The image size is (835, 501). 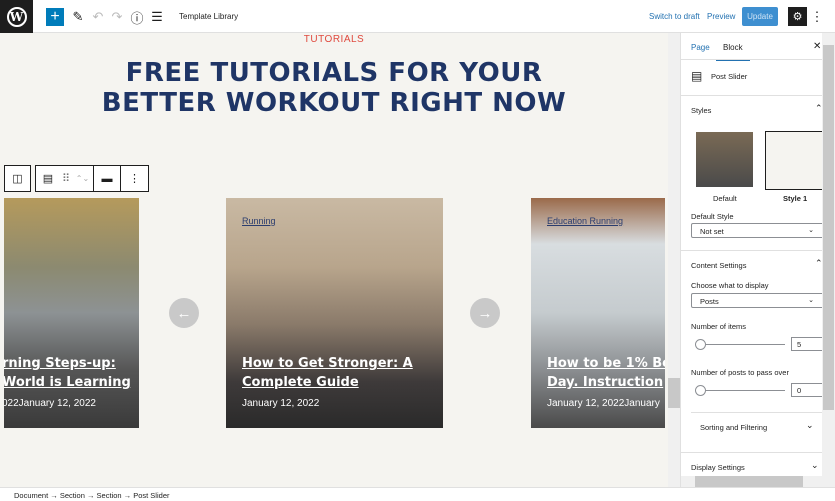 What do you see at coordinates (817, 46) in the screenshot?
I see `close-sidebar-icon: ✕` at bounding box center [817, 46].